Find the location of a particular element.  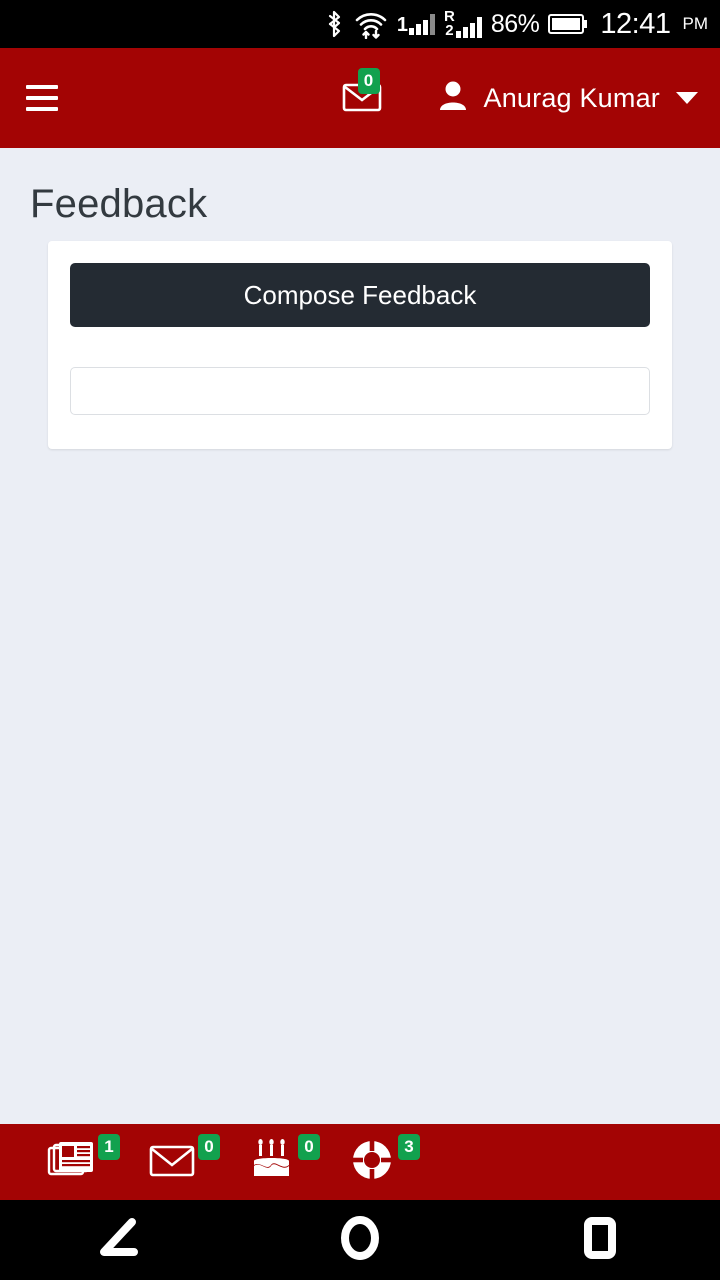

battery-icon is located at coordinates (568, 24).